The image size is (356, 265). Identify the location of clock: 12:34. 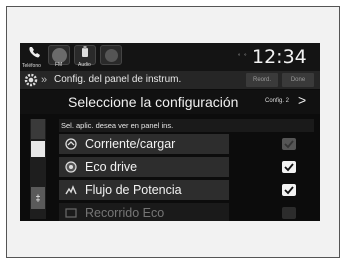
(279, 57).